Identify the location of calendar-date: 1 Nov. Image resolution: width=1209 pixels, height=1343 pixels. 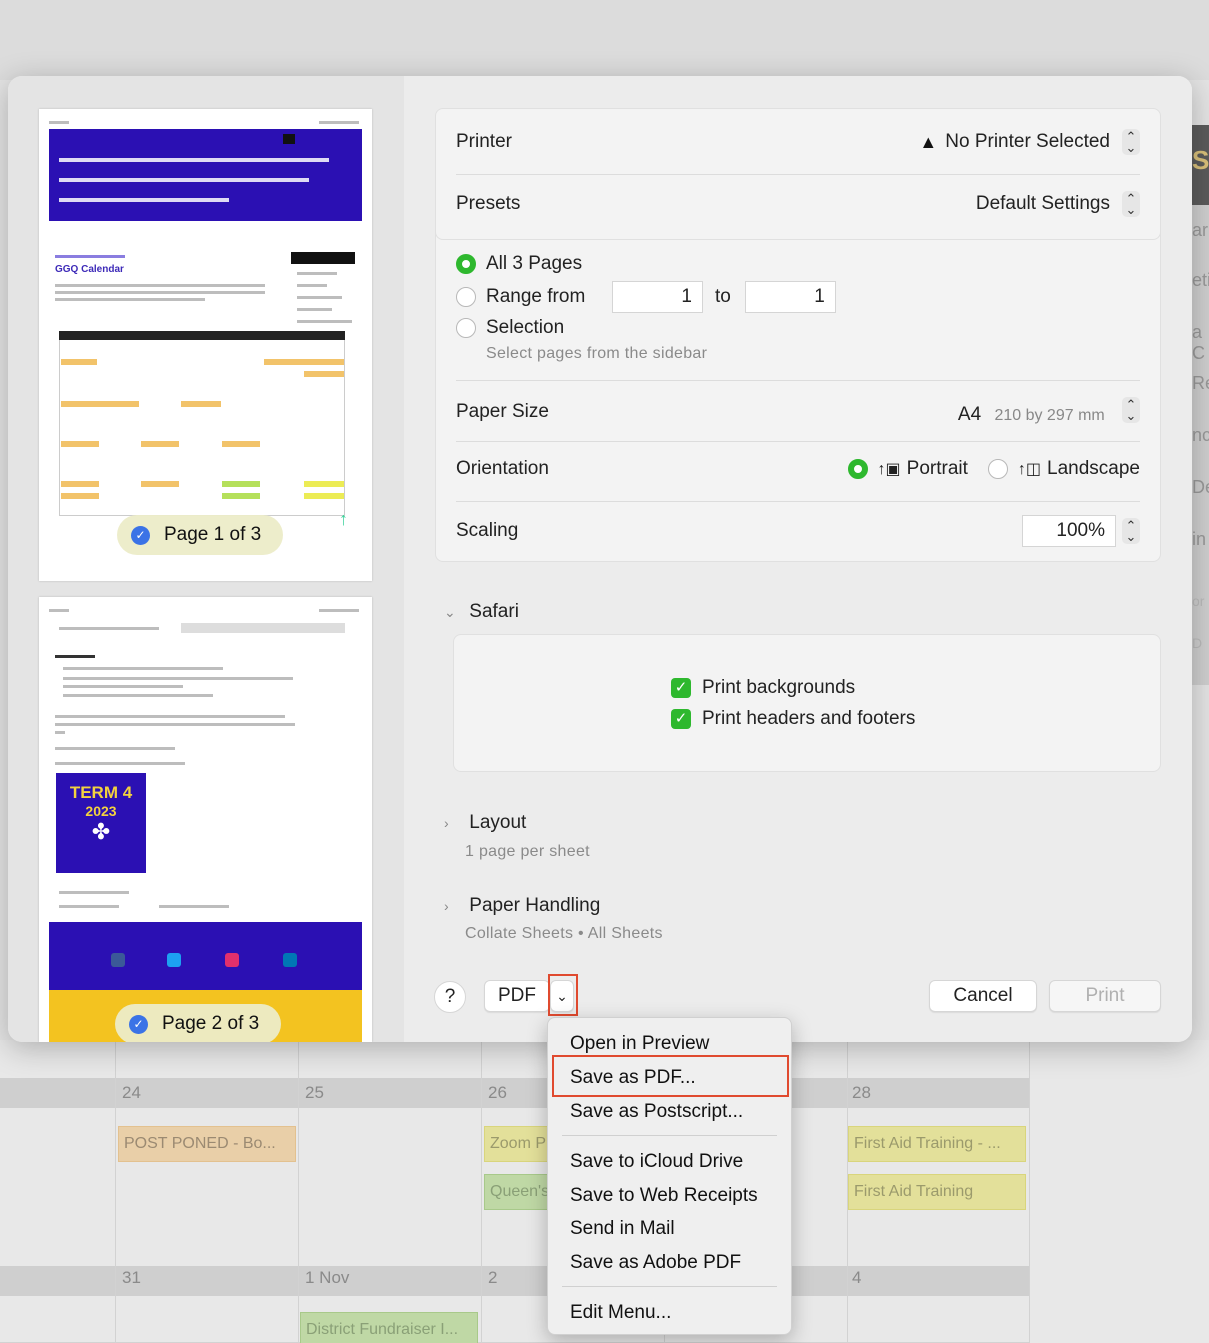
(327, 1277).